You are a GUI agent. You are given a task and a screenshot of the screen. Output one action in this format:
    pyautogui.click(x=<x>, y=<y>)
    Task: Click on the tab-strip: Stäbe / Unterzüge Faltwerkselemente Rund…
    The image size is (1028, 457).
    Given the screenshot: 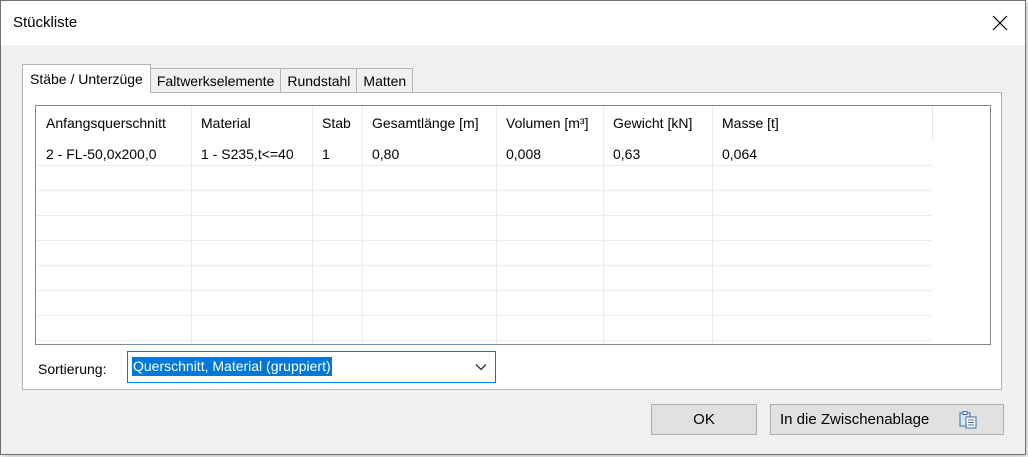 What is the action you would take?
    pyautogui.click(x=218, y=78)
    